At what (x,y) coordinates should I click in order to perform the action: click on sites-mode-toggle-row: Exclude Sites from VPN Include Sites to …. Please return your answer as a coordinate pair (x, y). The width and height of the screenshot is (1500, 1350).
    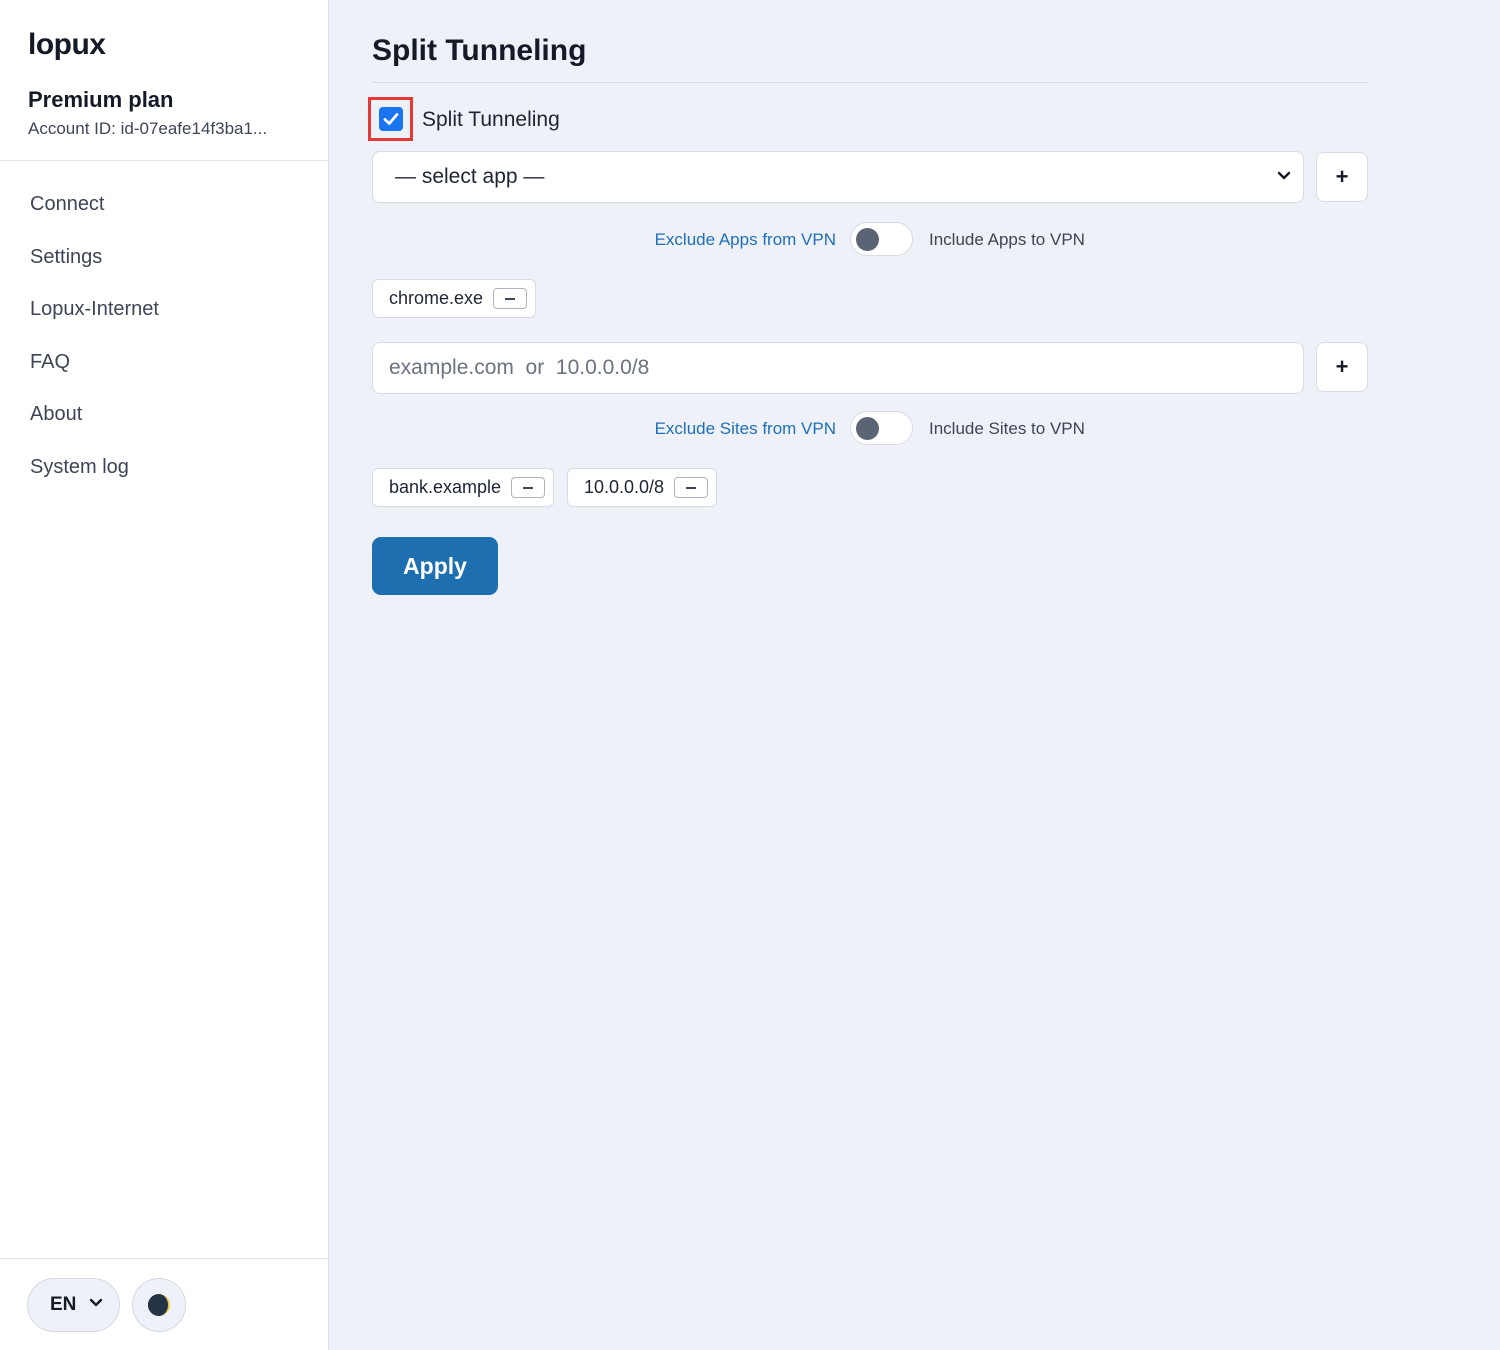
    Looking at the image, I should click on (870, 428).